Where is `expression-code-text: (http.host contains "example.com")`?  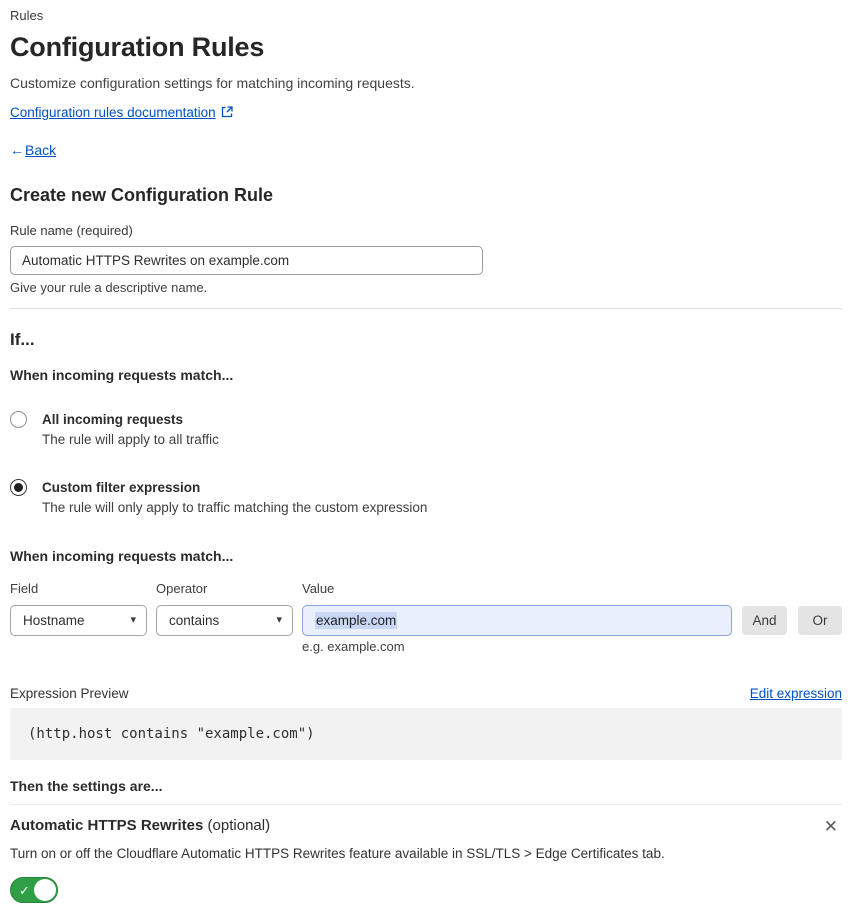 expression-code-text: (http.host contains "example.com") is located at coordinates (171, 734).